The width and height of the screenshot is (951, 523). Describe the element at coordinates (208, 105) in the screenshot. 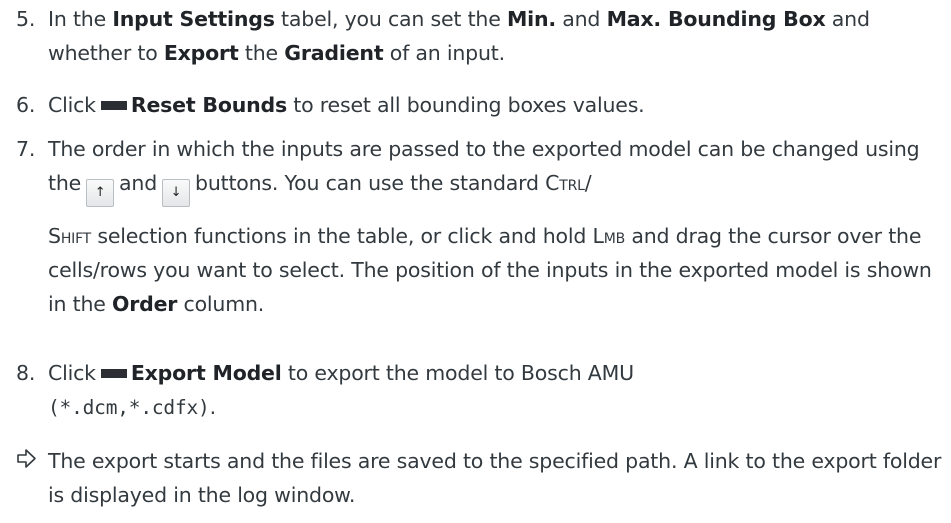

I see `reset-bounds-term: Reset Bounds` at that location.